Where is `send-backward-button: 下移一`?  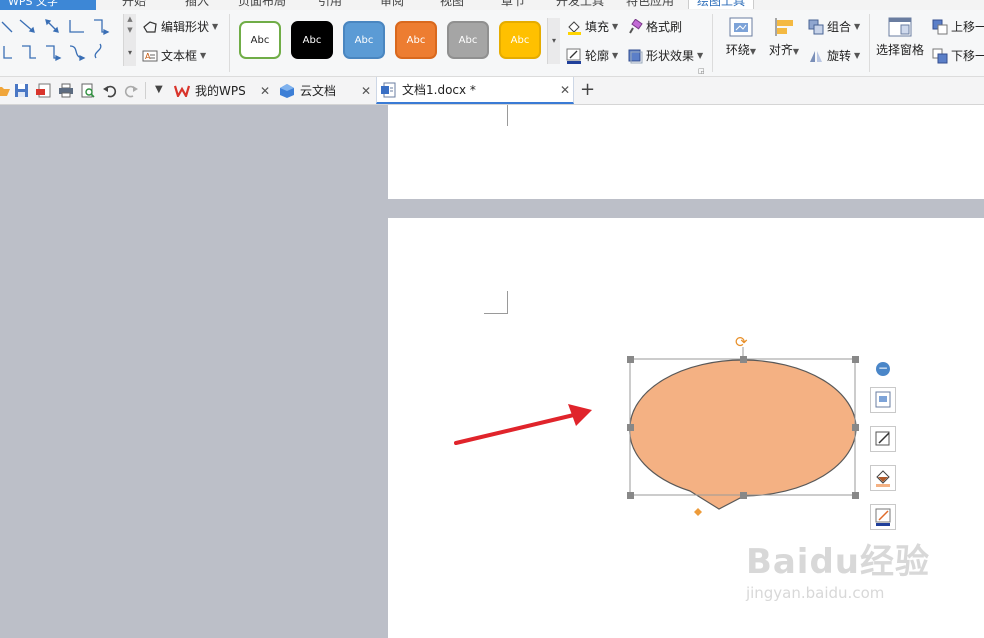 send-backward-button: 下移一 is located at coordinates (958, 55).